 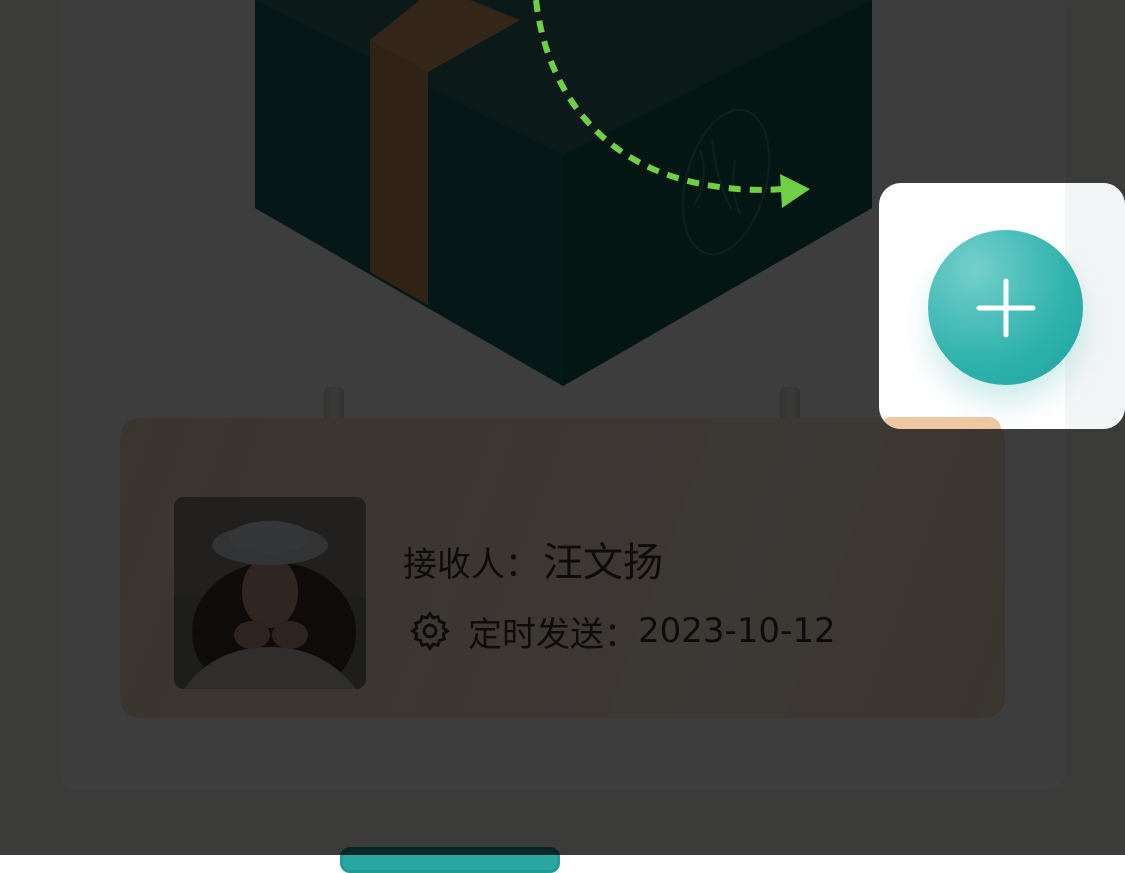 What do you see at coordinates (553, 634) in the screenshot?
I see `schedule-label: 定时发送：` at bounding box center [553, 634].